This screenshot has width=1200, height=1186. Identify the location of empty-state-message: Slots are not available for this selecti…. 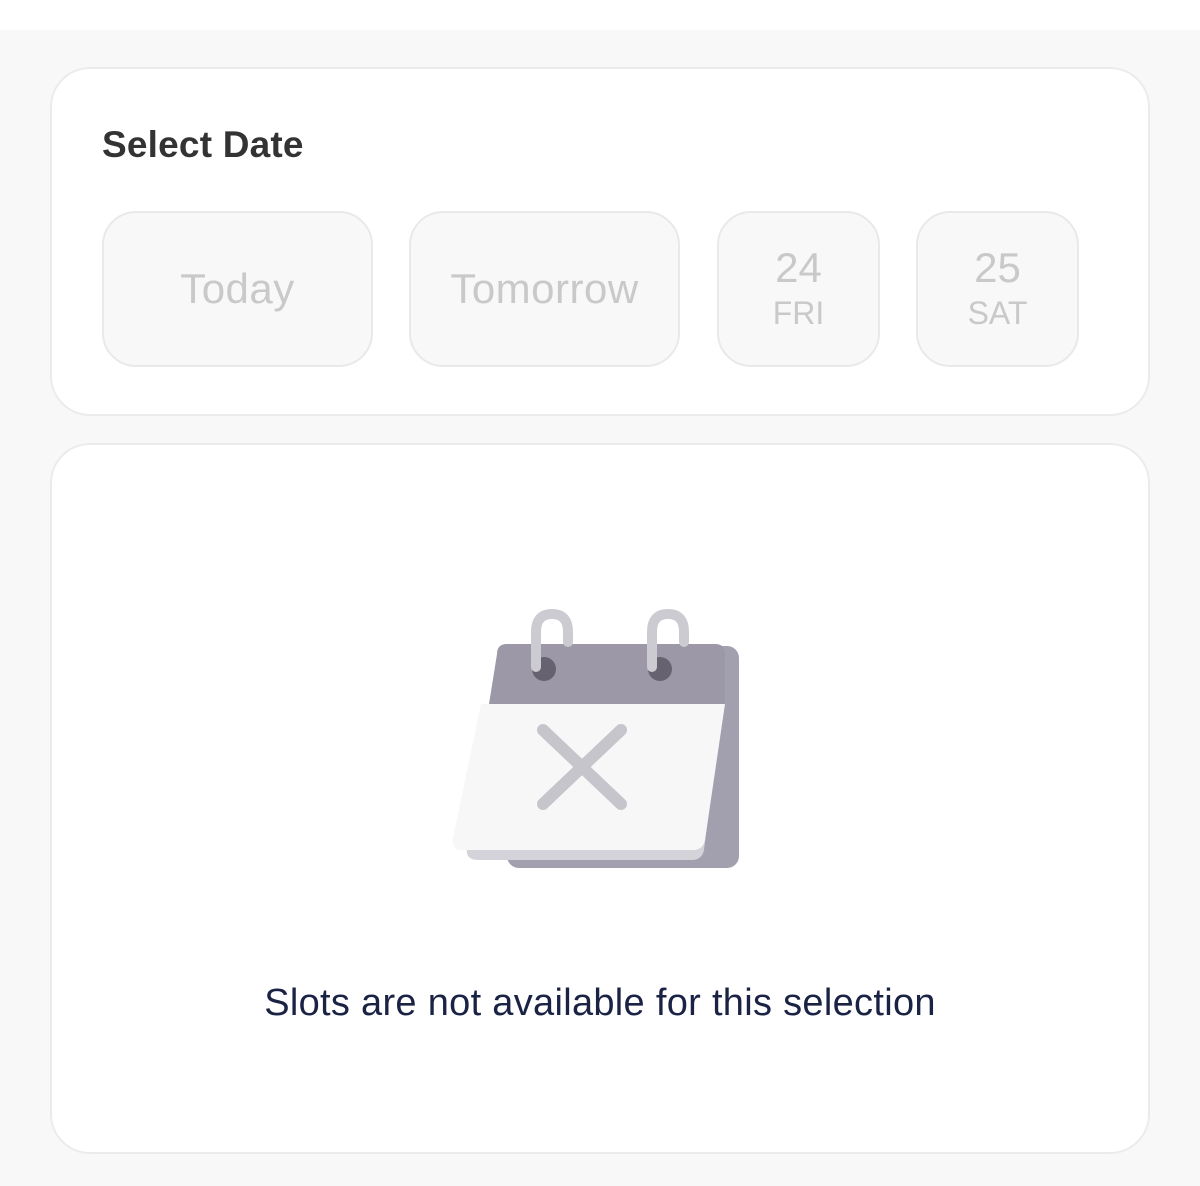
(600, 1003).